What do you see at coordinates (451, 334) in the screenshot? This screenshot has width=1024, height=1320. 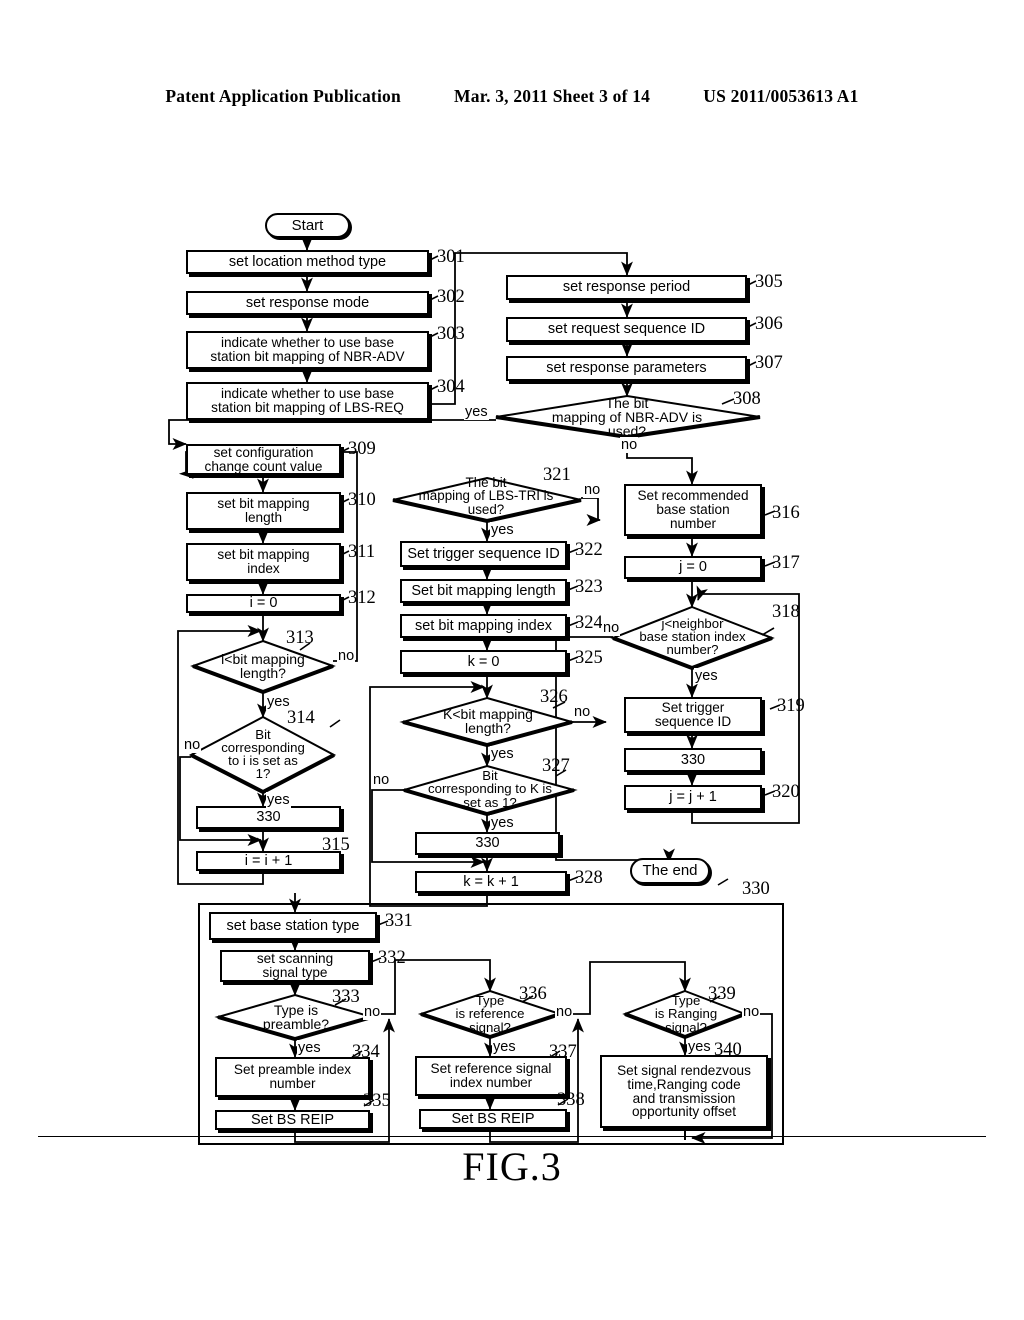 I see `ref-303: 303` at bounding box center [451, 334].